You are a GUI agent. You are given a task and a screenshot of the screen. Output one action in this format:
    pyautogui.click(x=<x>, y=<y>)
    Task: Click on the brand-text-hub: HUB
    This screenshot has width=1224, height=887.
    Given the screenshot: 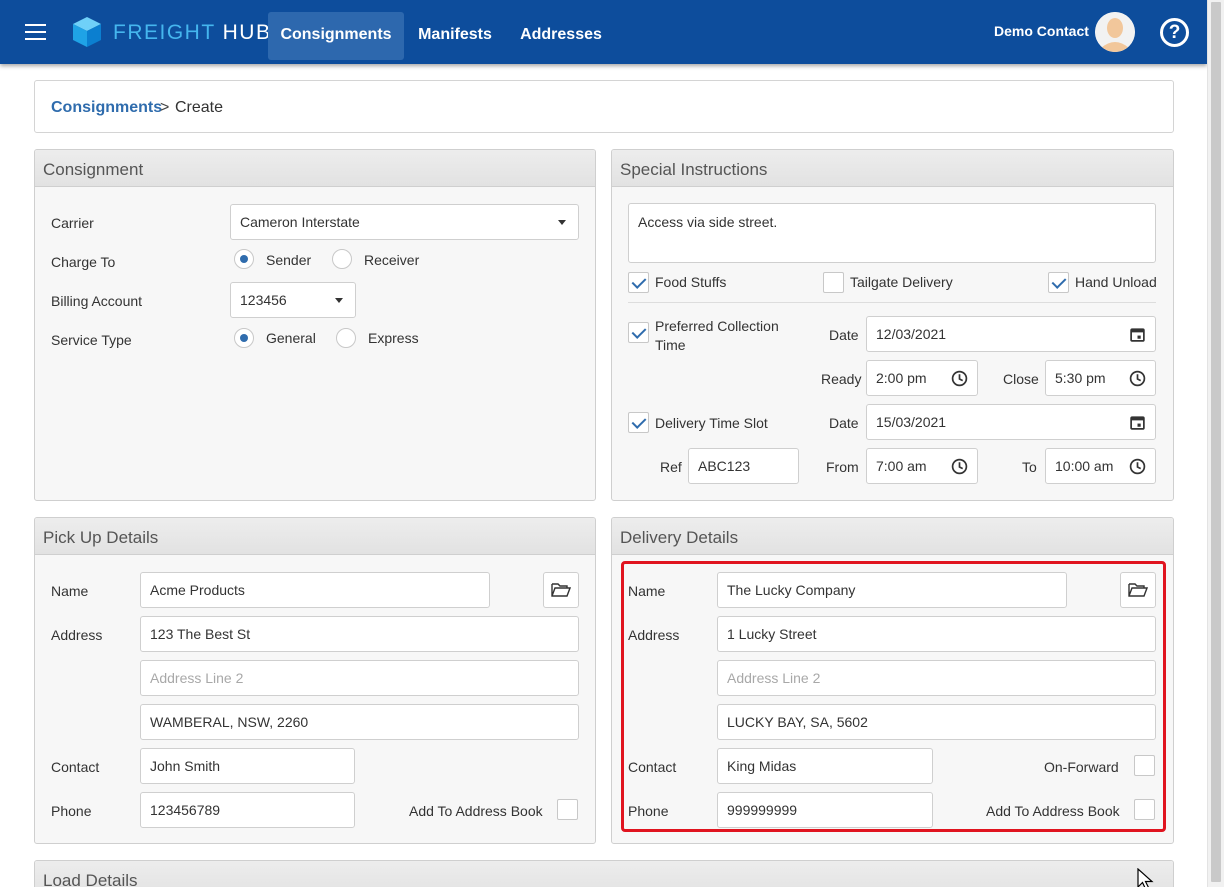 What is the action you would take?
    pyautogui.click(x=247, y=32)
    